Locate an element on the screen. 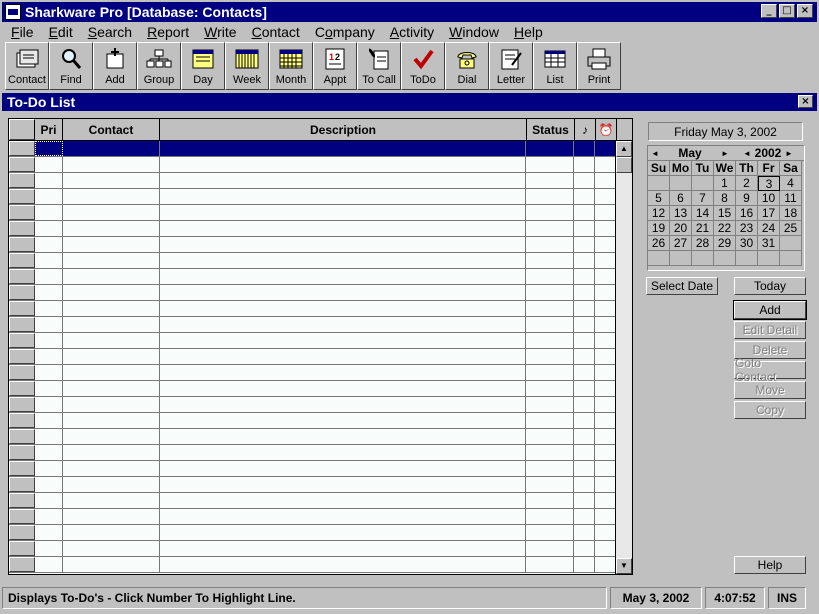  toolbar-letter-button: Letter is located at coordinates (511, 66).